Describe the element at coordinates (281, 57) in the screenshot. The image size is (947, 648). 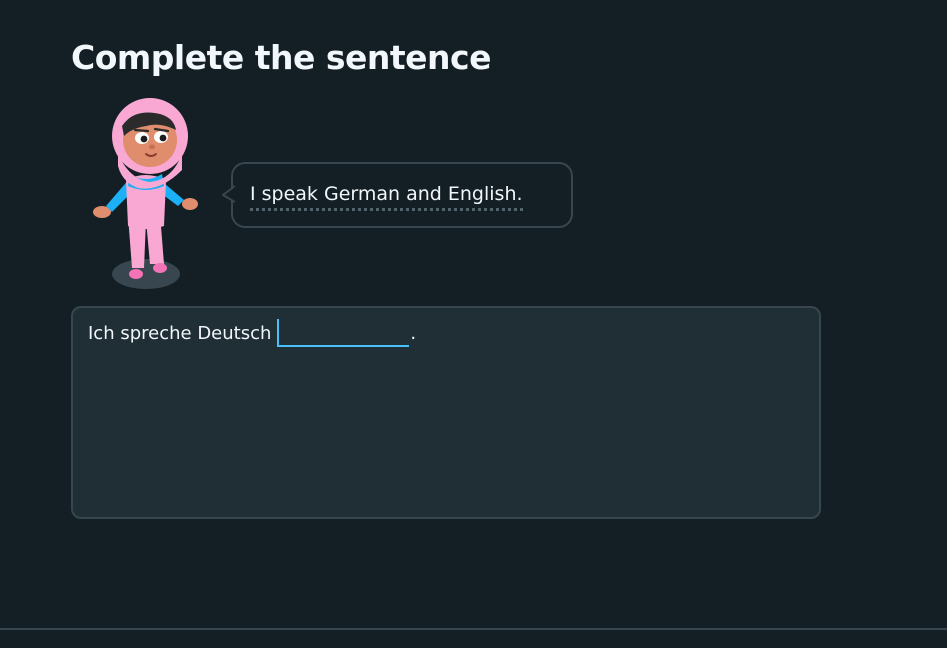
I see `page-title: Complete the sentence` at that location.